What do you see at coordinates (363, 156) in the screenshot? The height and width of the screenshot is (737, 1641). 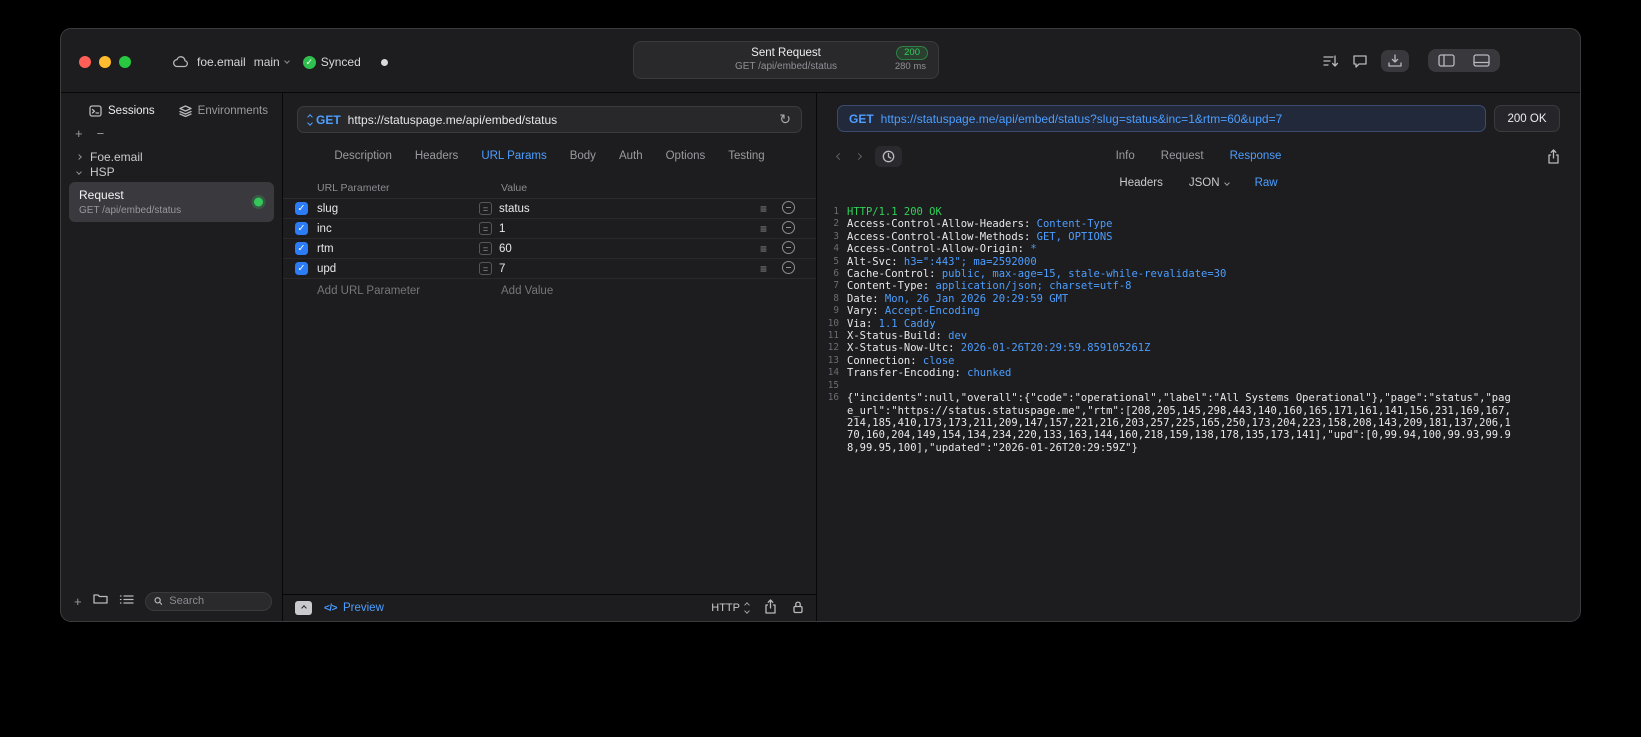 I see `tab-description: Description` at bounding box center [363, 156].